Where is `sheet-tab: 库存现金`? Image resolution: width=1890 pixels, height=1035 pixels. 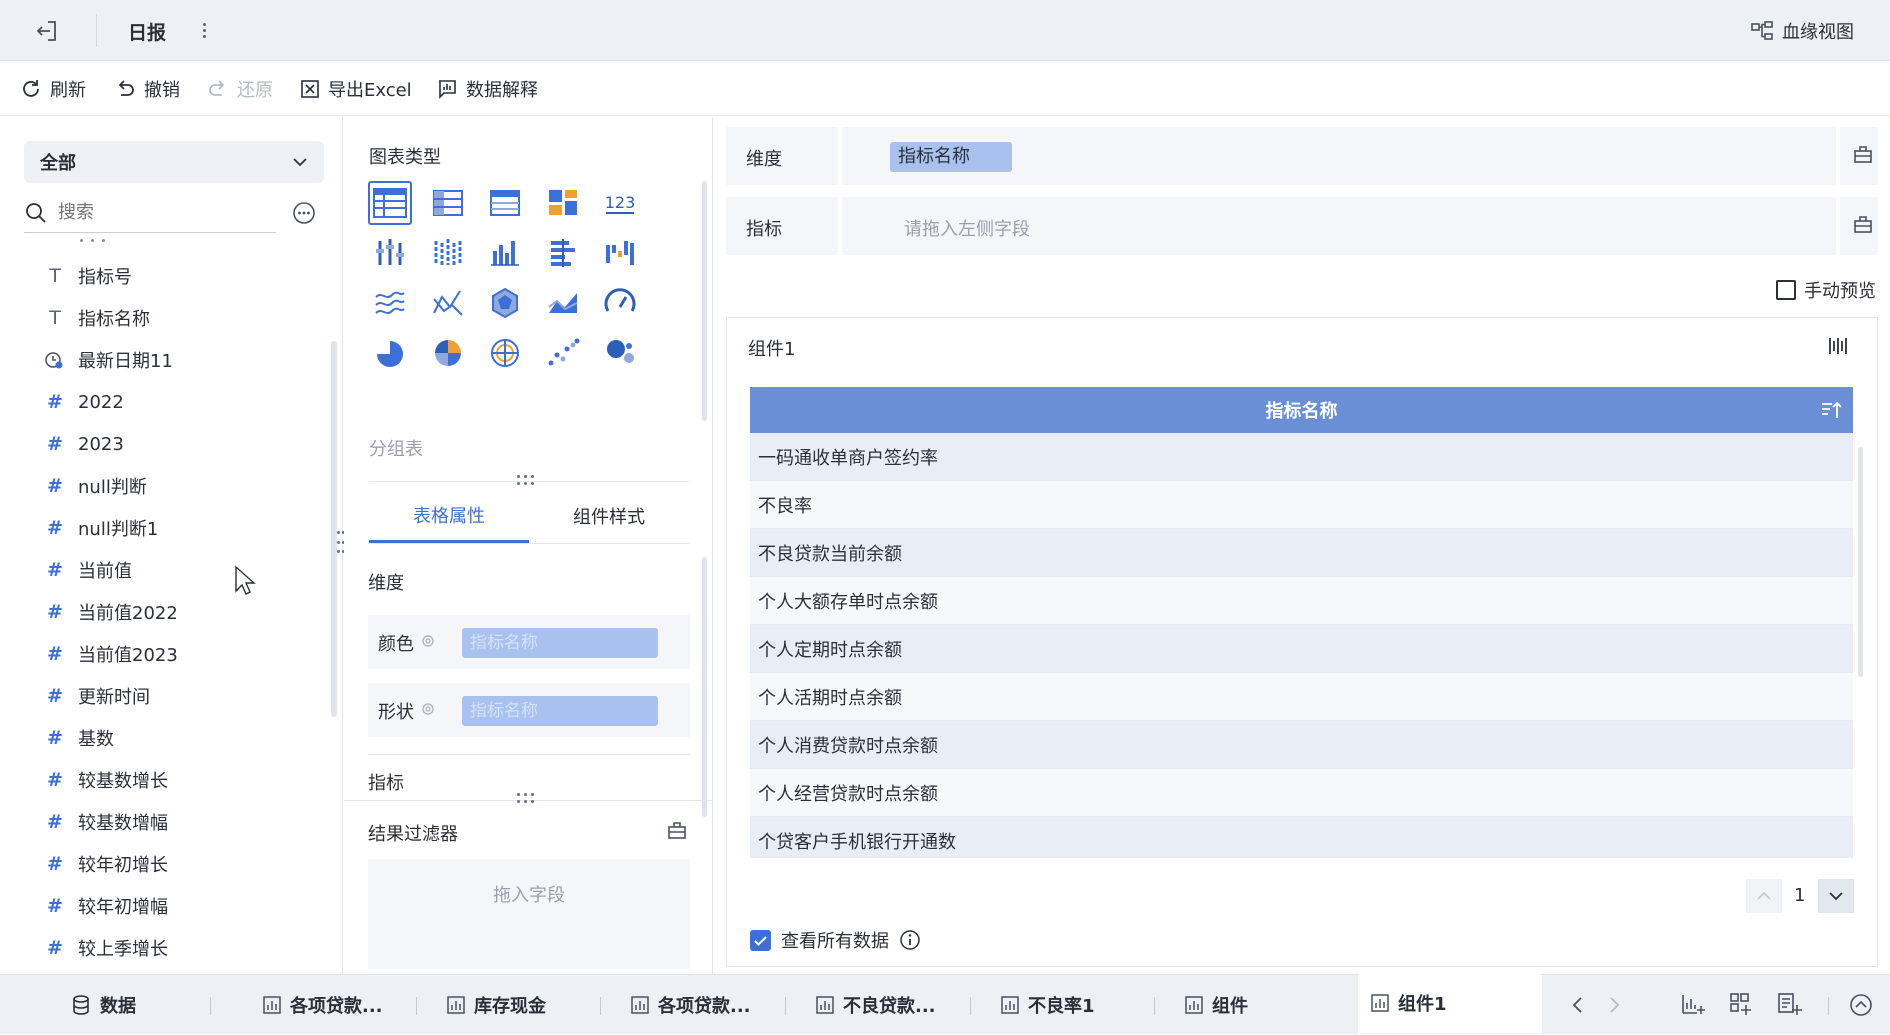
sheet-tab: 库存现金 is located at coordinates (496, 1005).